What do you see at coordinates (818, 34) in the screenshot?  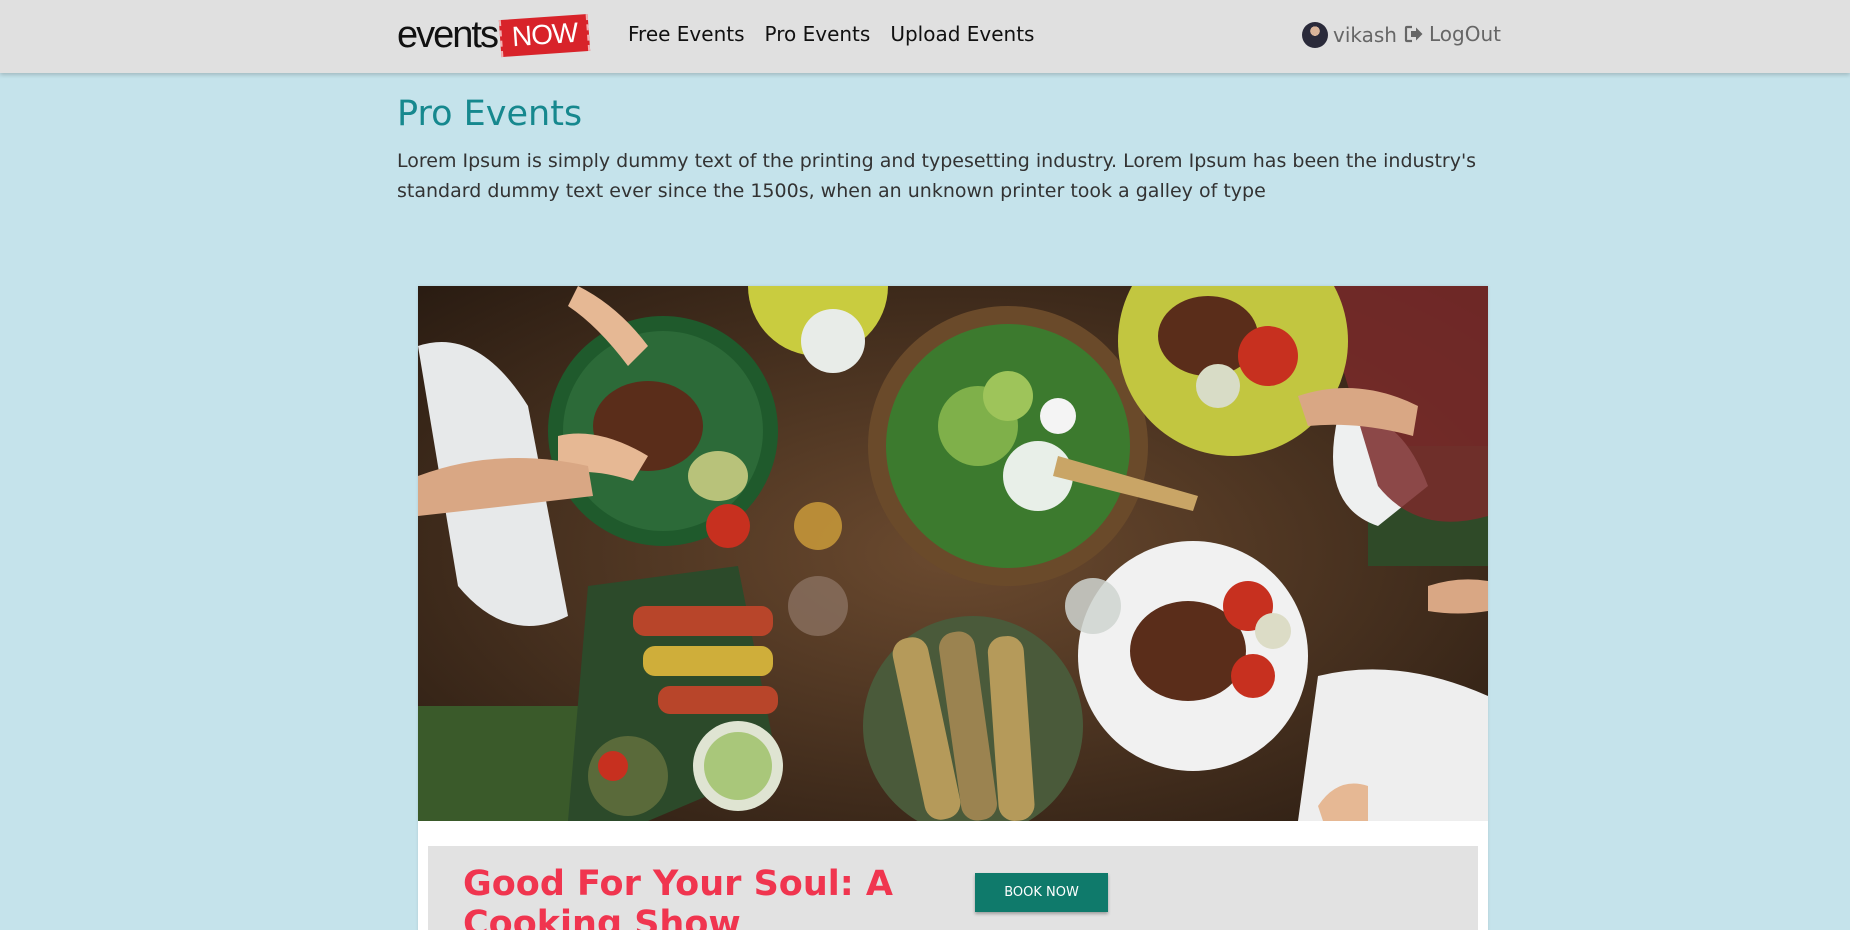 I see `nav-pro-events: Pro Events` at bounding box center [818, 34].